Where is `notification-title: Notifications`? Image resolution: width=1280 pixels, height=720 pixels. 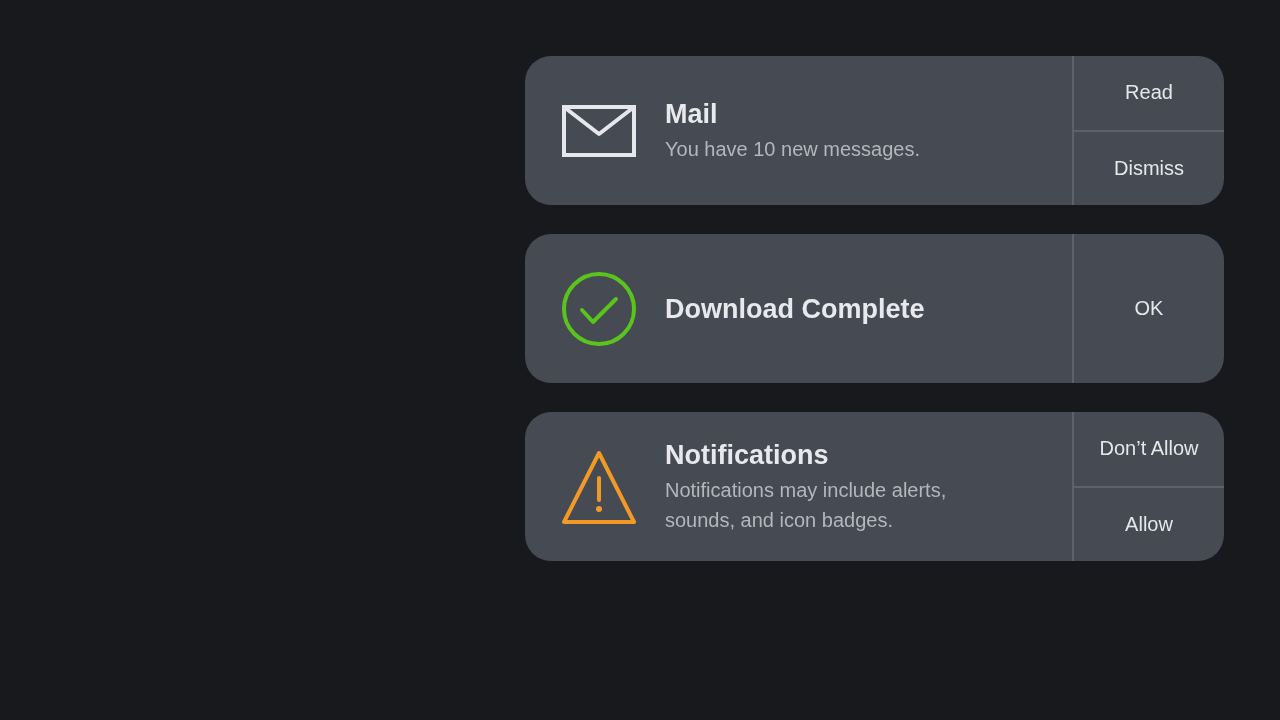
notification-title: Notifications is located at coordinates (747, 454).